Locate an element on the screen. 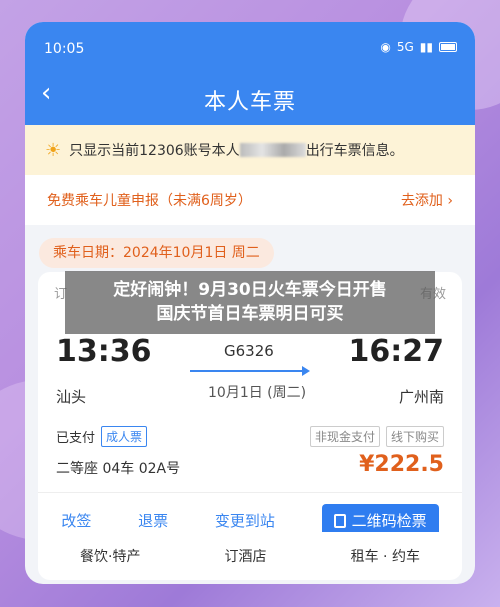 This screenshot has height=607, width=500. status-time: 10:05 is located at coordinates (64, 49).